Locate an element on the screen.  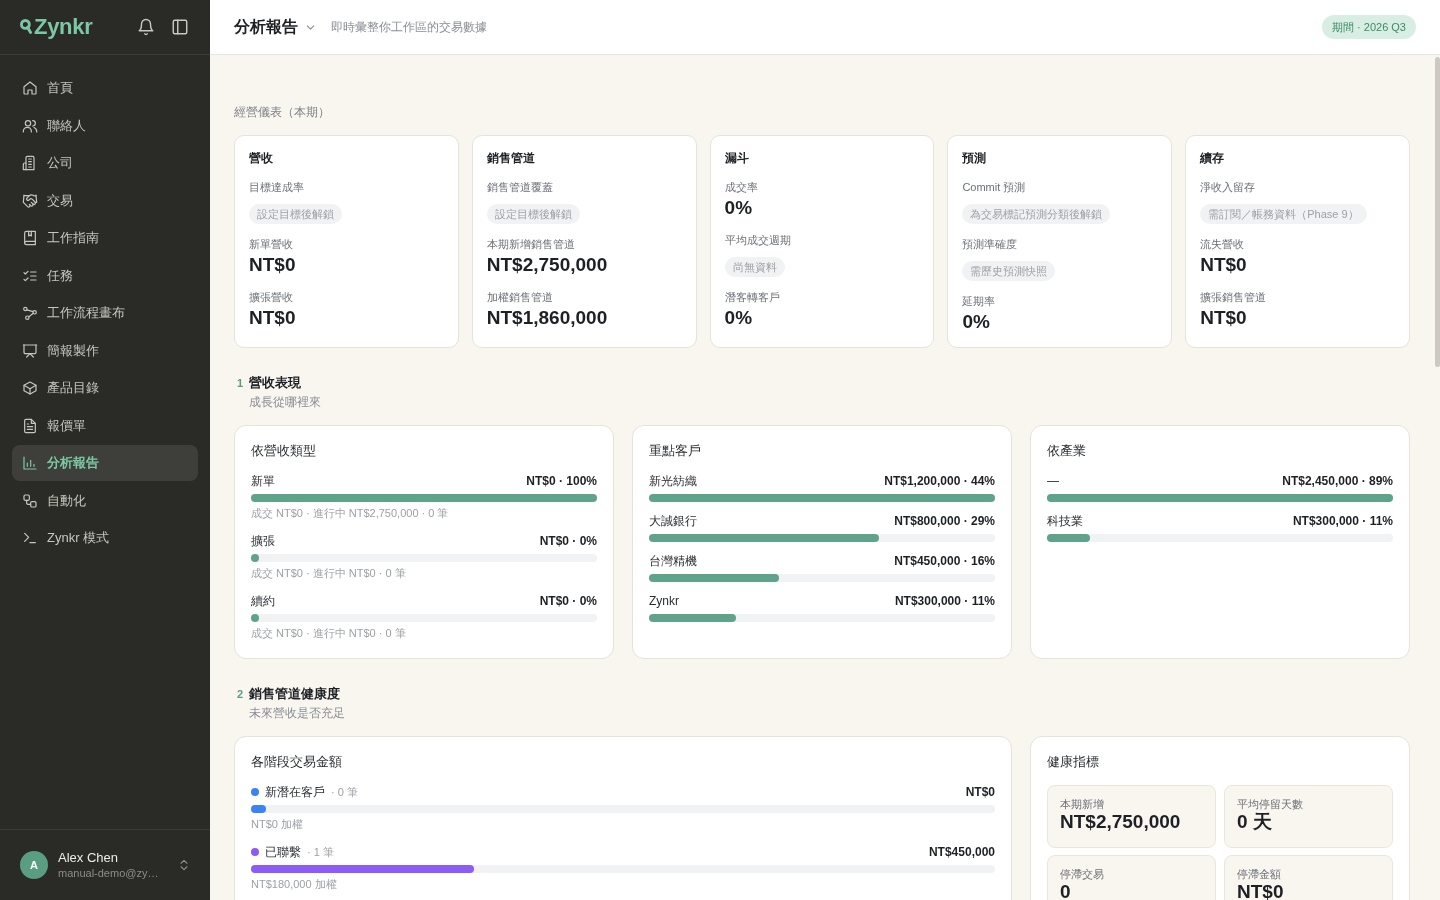
bell-icon is located at coordinates (146, 27).